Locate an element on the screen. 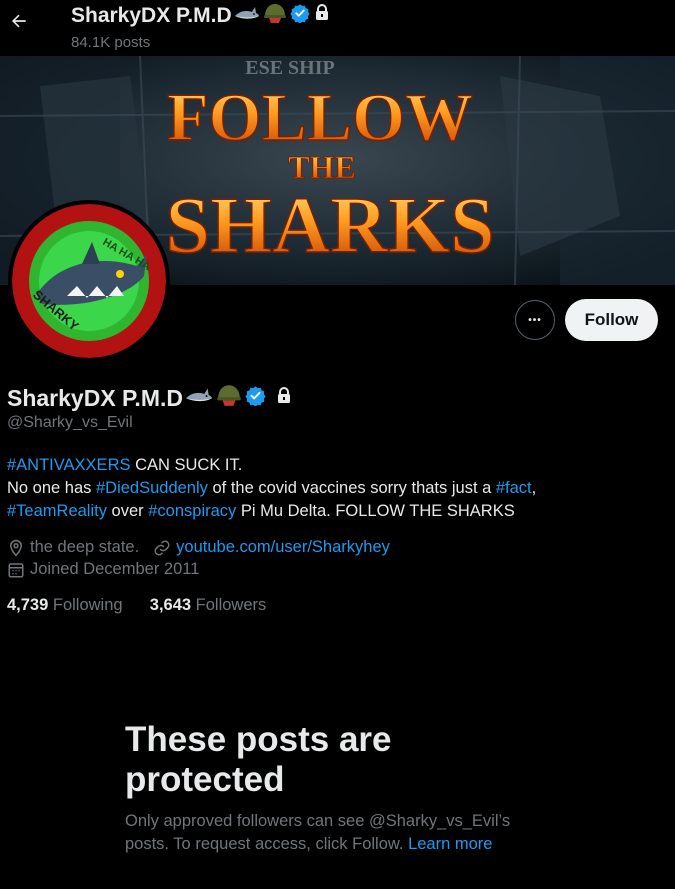  following-link: 4,739 Following is located at coordinates (65, 605).